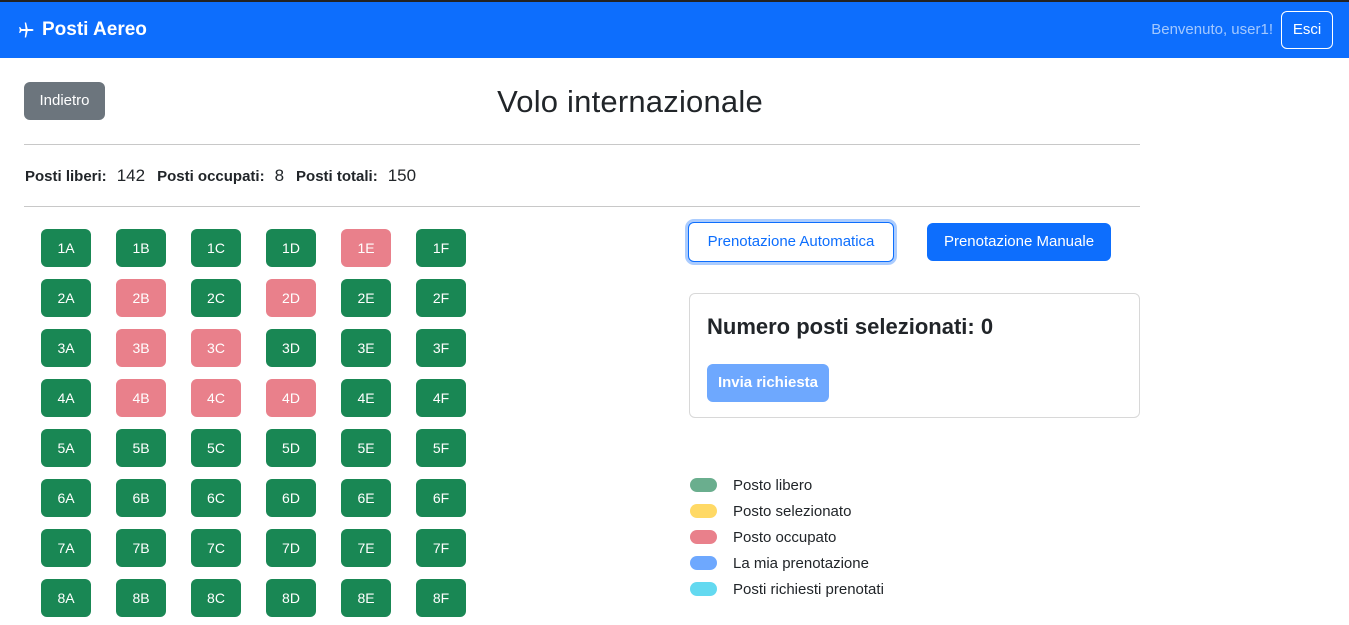 Image resolution: width=1349 pixels, height=625 pixels. What do you see at coordinates (441, 298) in the screenshot?
I see `seat-2f: 2F` at bounding box center [441, 298].